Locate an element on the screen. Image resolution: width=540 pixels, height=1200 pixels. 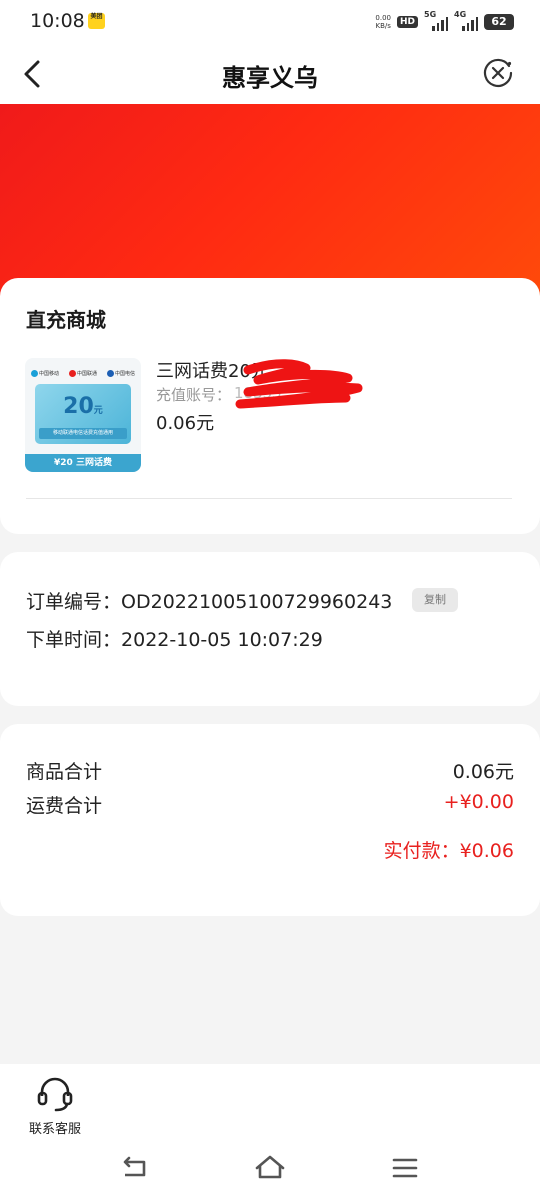
close-circle-icon is located at coordinates (498, 73).